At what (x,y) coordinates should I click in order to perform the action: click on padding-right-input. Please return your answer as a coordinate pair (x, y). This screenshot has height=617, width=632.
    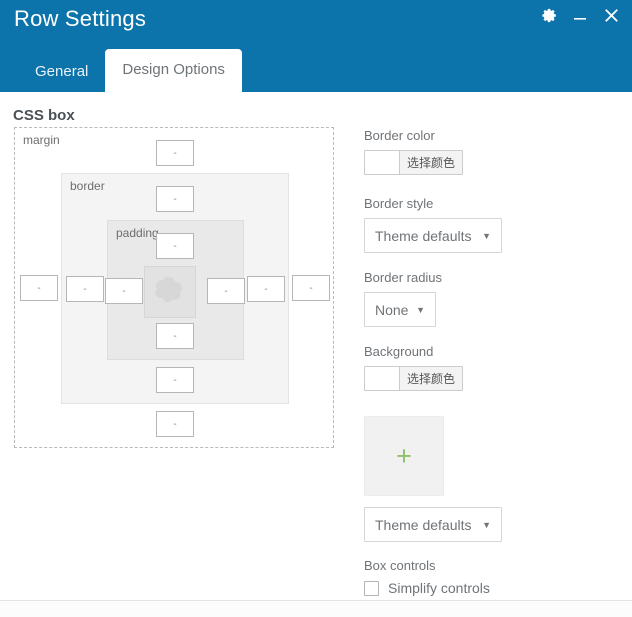
    Looking at the image, I should click on (226, 291).